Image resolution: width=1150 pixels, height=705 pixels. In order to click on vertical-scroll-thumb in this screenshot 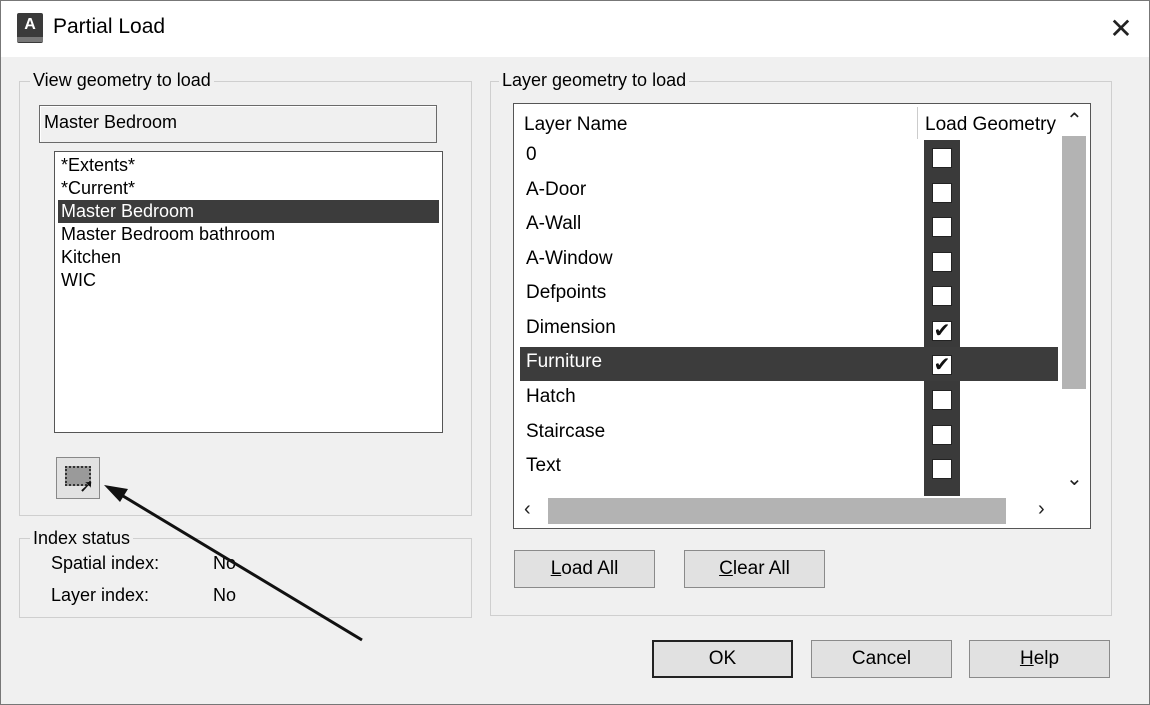, I will do `click(1074, 262)`.